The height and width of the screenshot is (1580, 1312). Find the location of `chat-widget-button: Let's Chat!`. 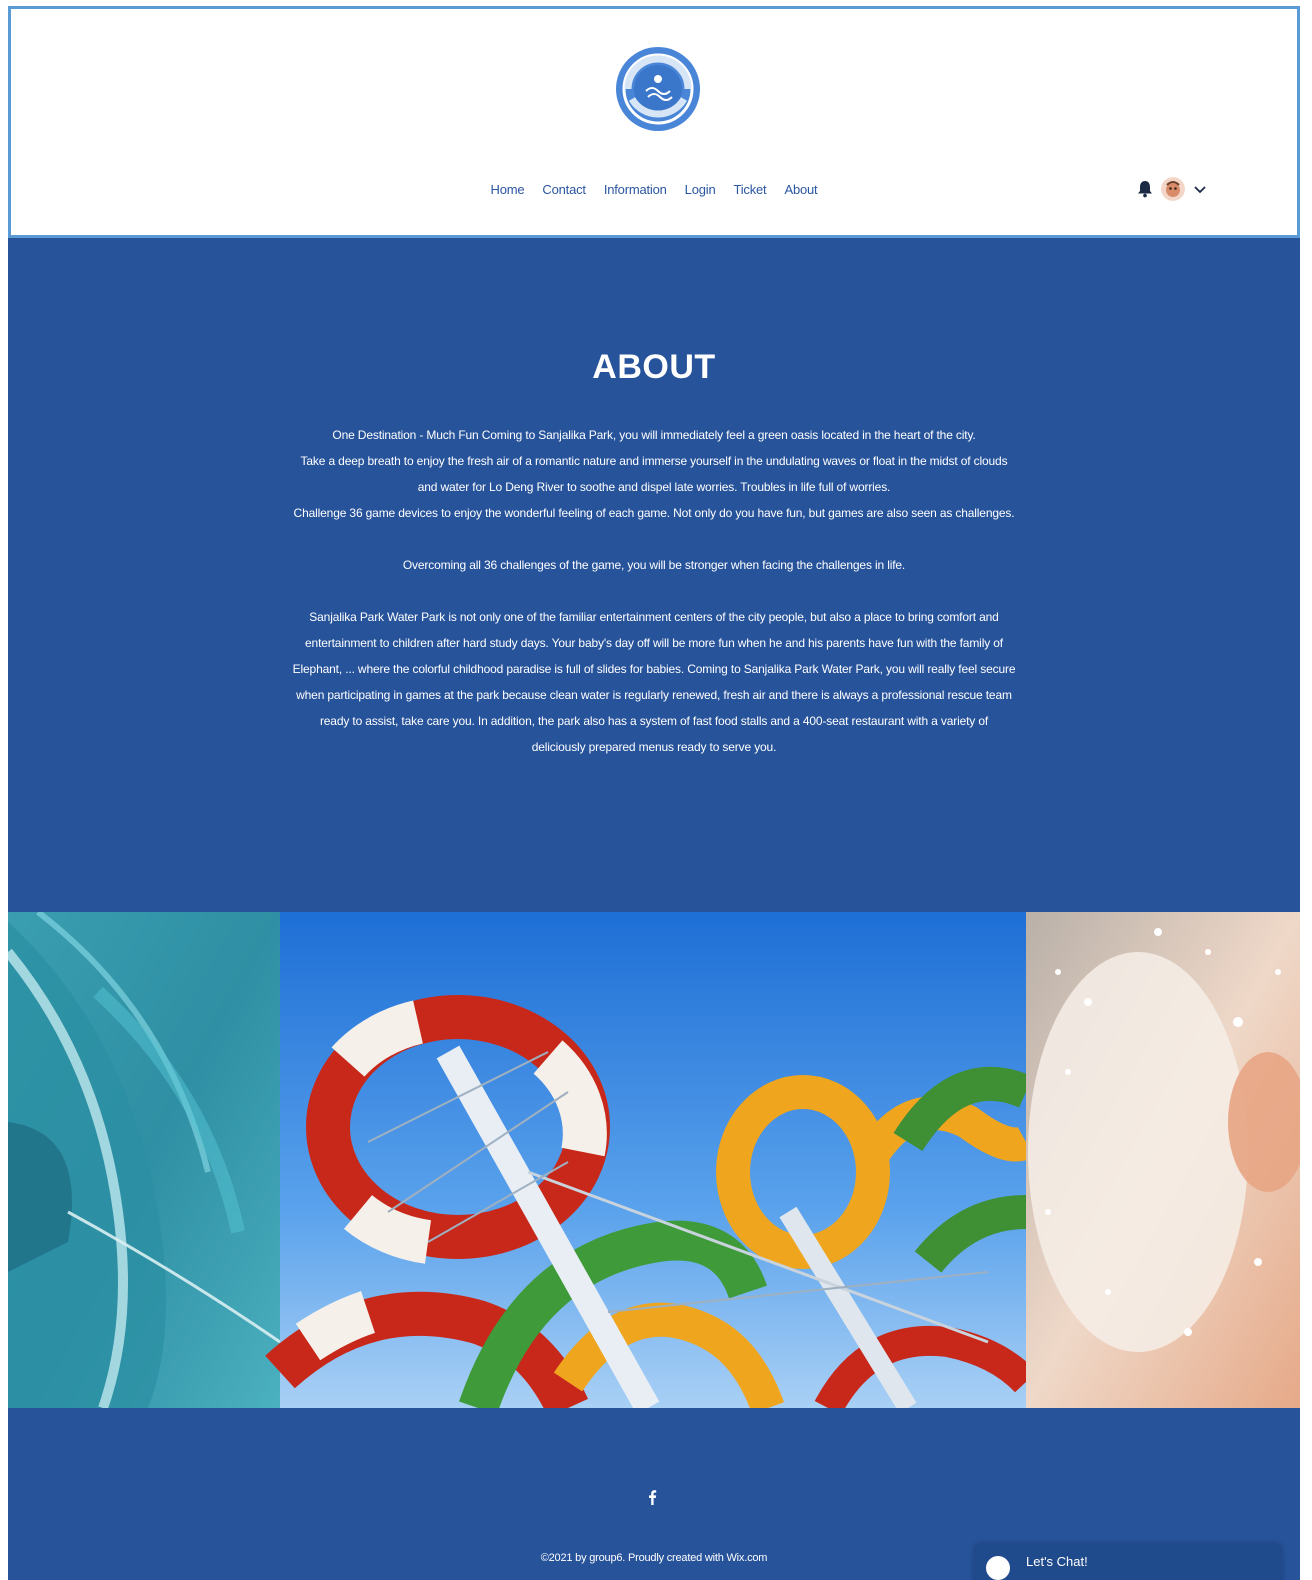

chat-widget-button: Let's Chat! is located at coordinates (1128, 1562).